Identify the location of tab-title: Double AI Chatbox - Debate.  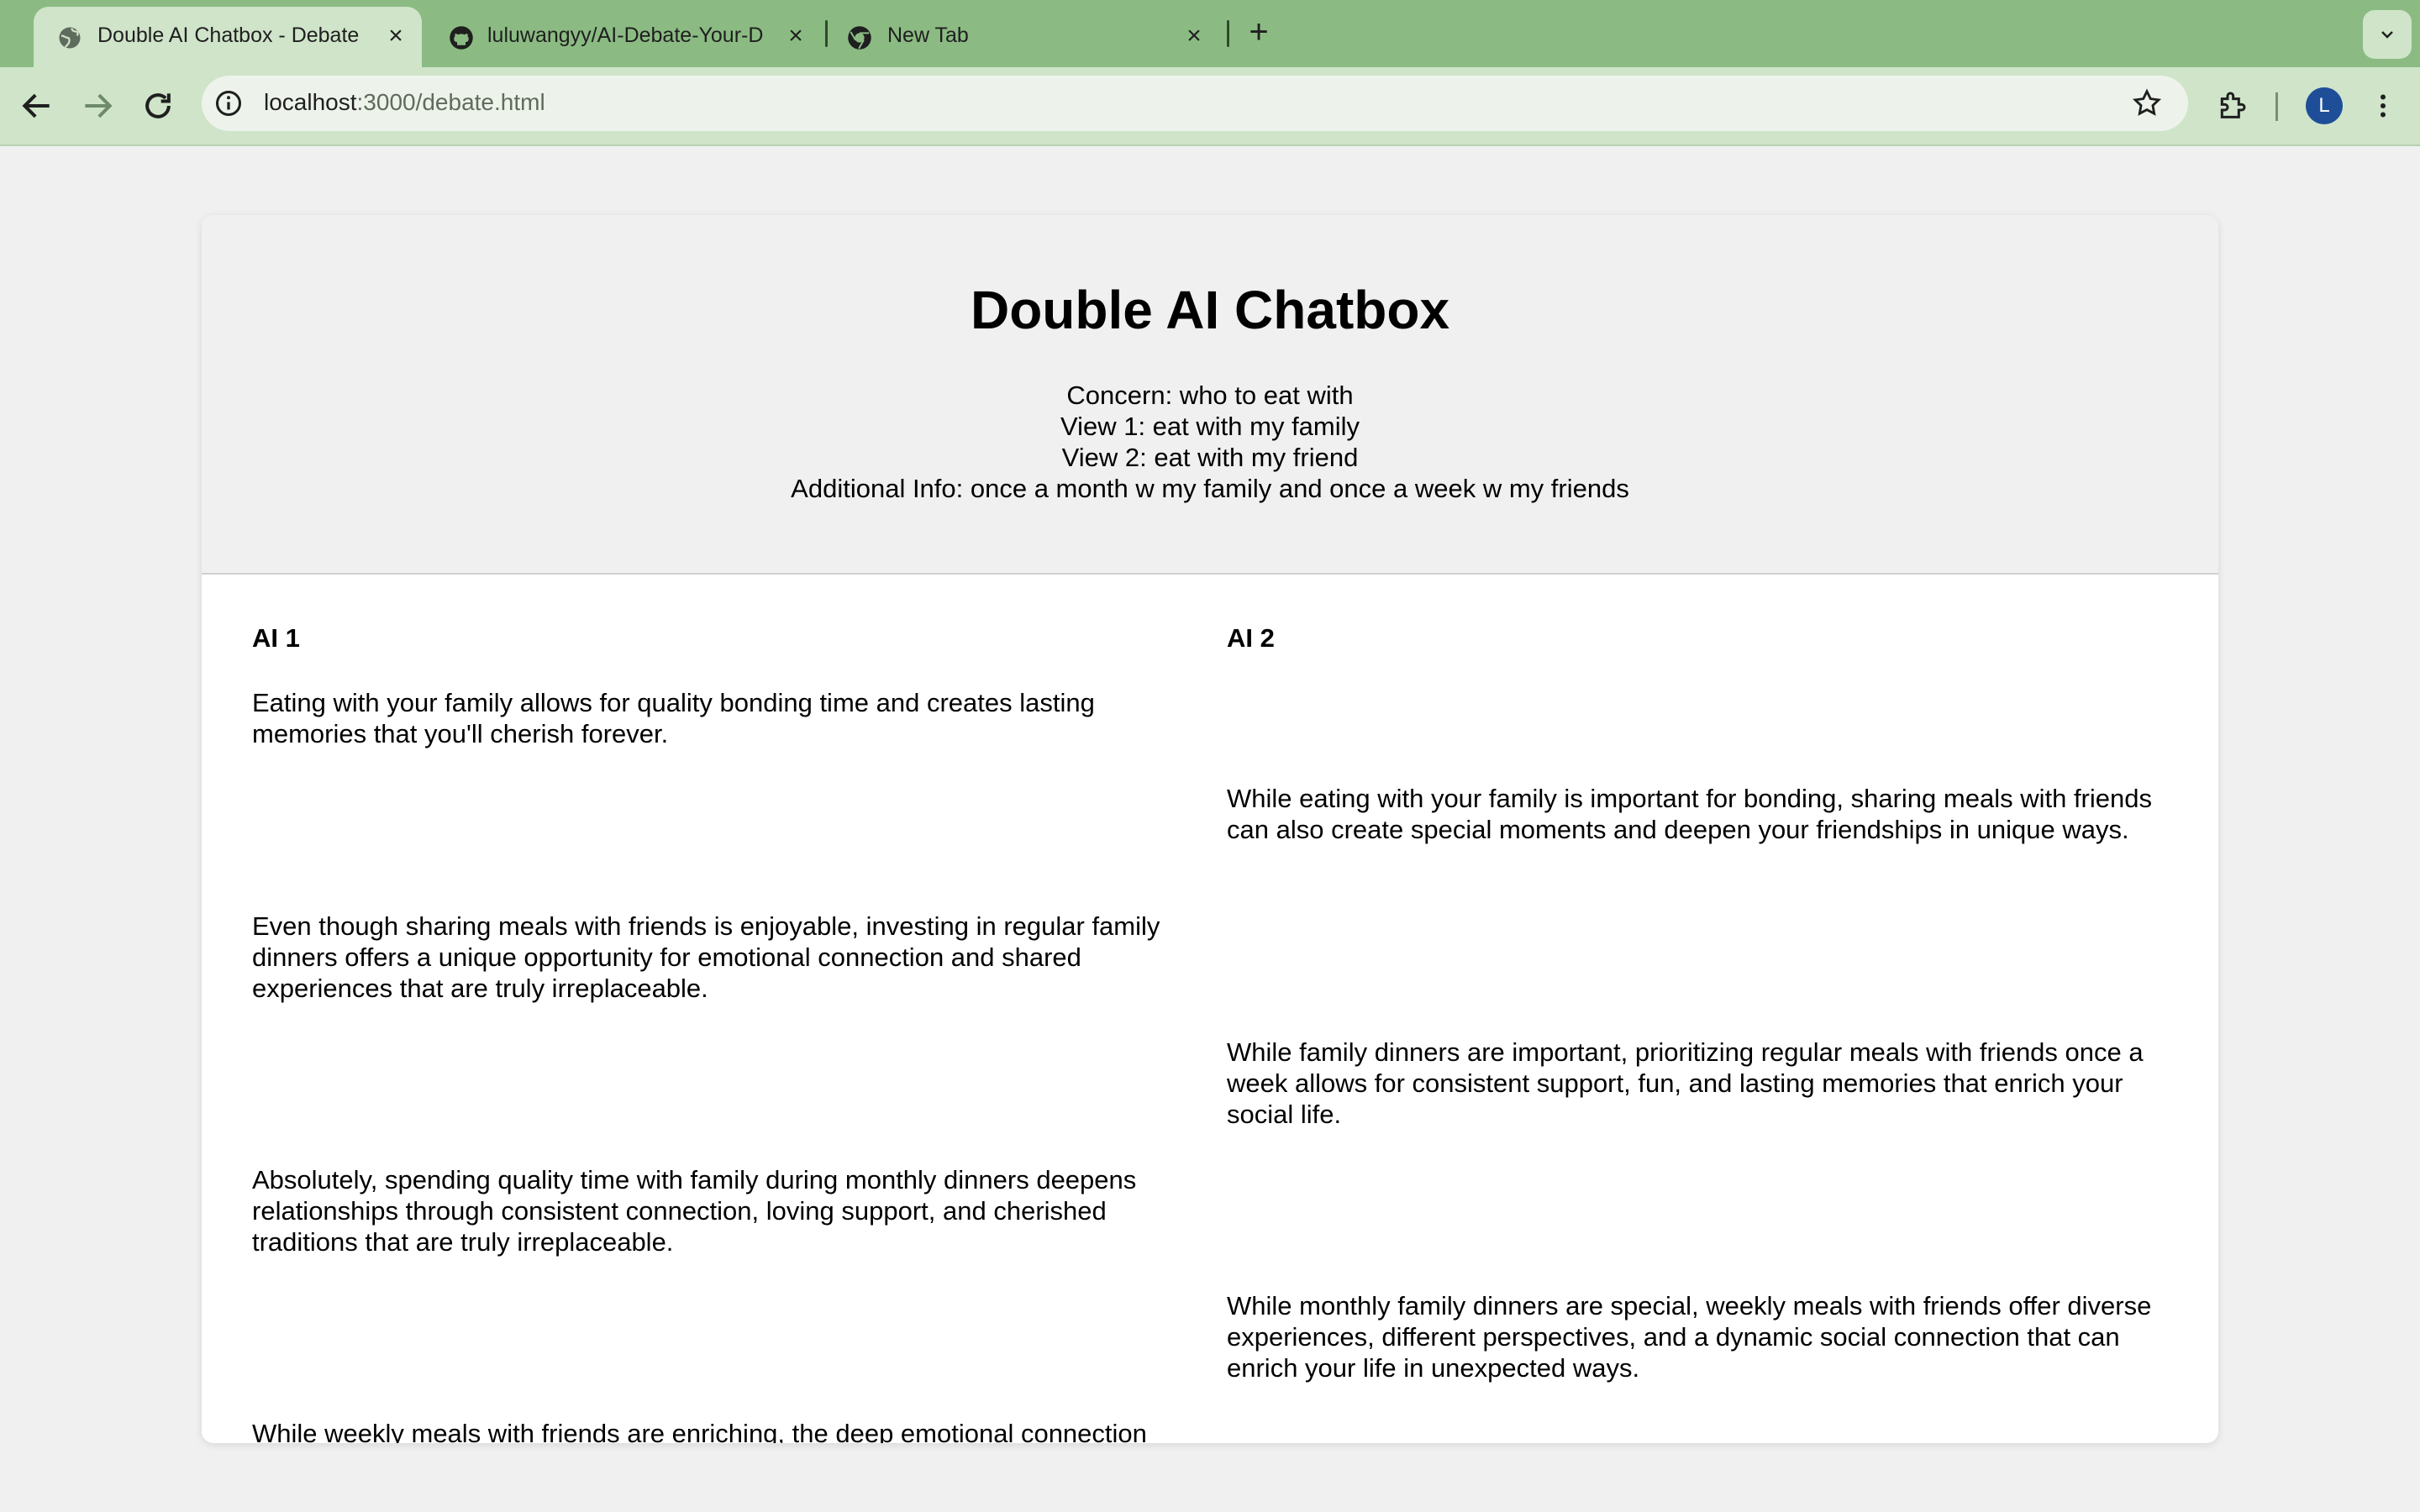
(228, 35).